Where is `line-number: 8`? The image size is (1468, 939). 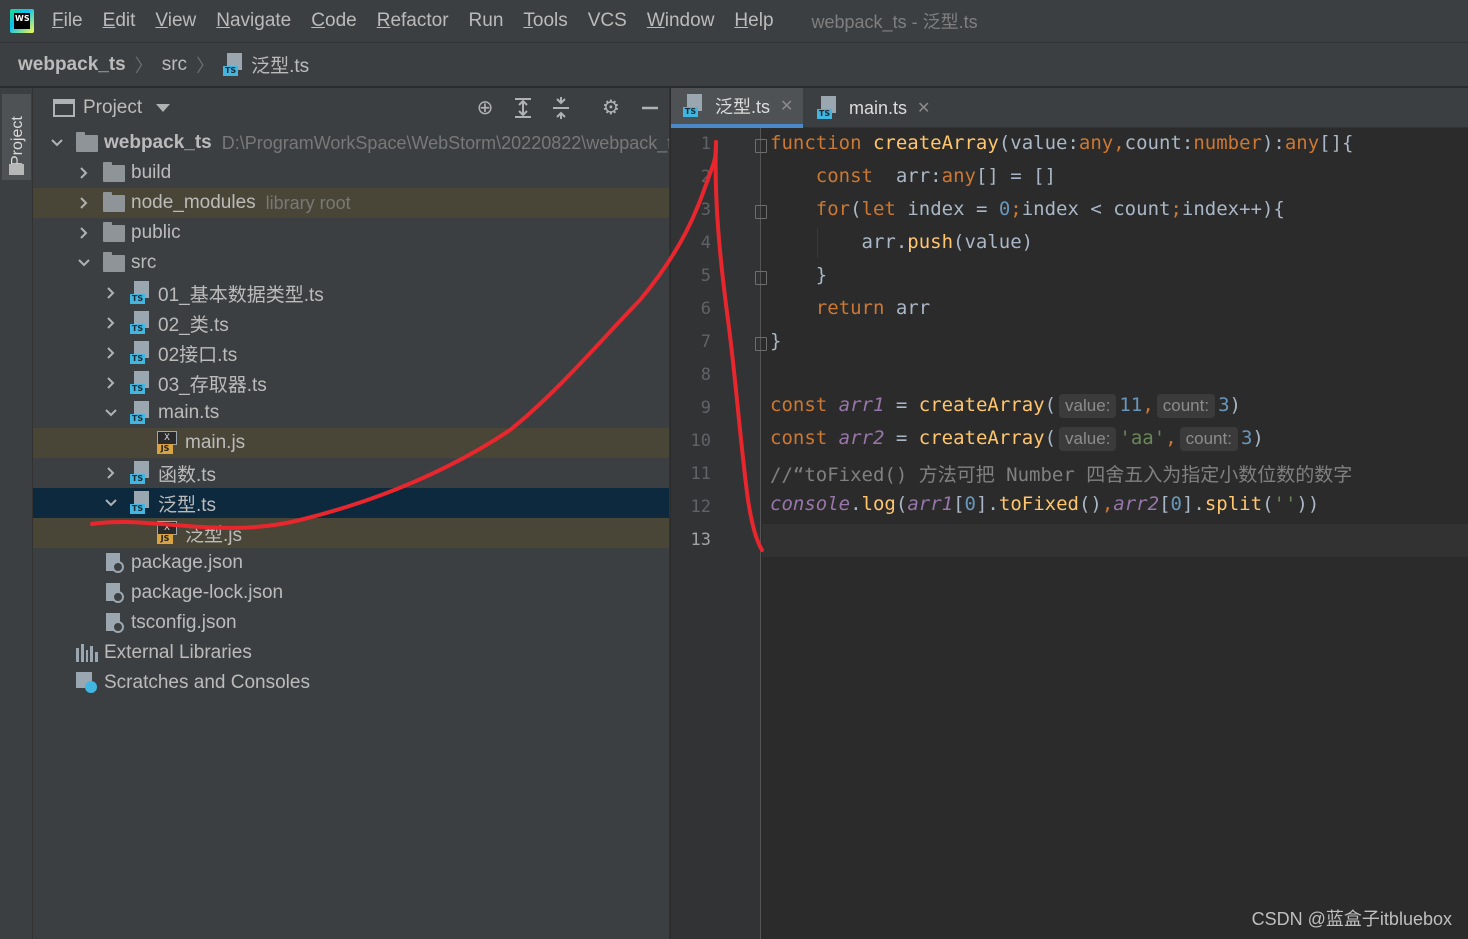
line-number: 8 is located at coordinates (705, 375).